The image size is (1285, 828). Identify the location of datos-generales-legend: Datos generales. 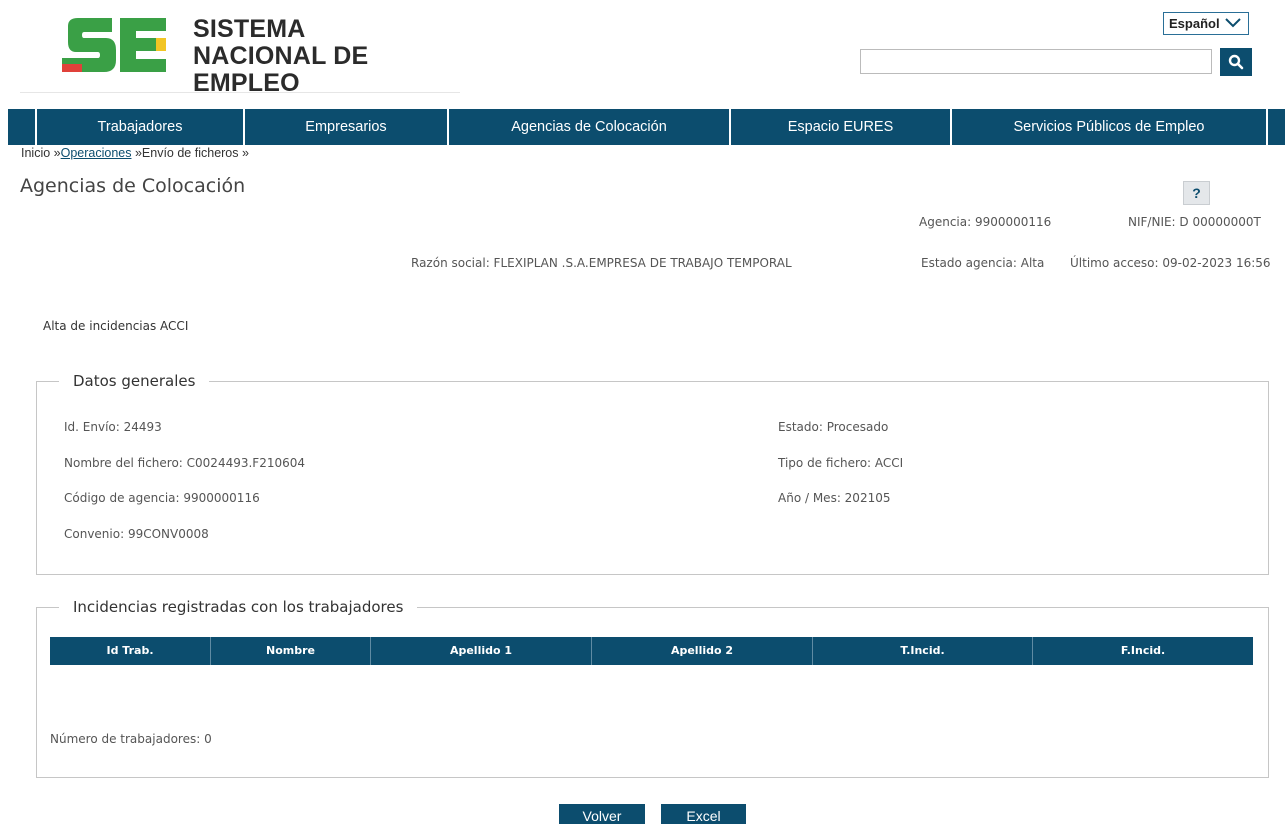
(134, 381).